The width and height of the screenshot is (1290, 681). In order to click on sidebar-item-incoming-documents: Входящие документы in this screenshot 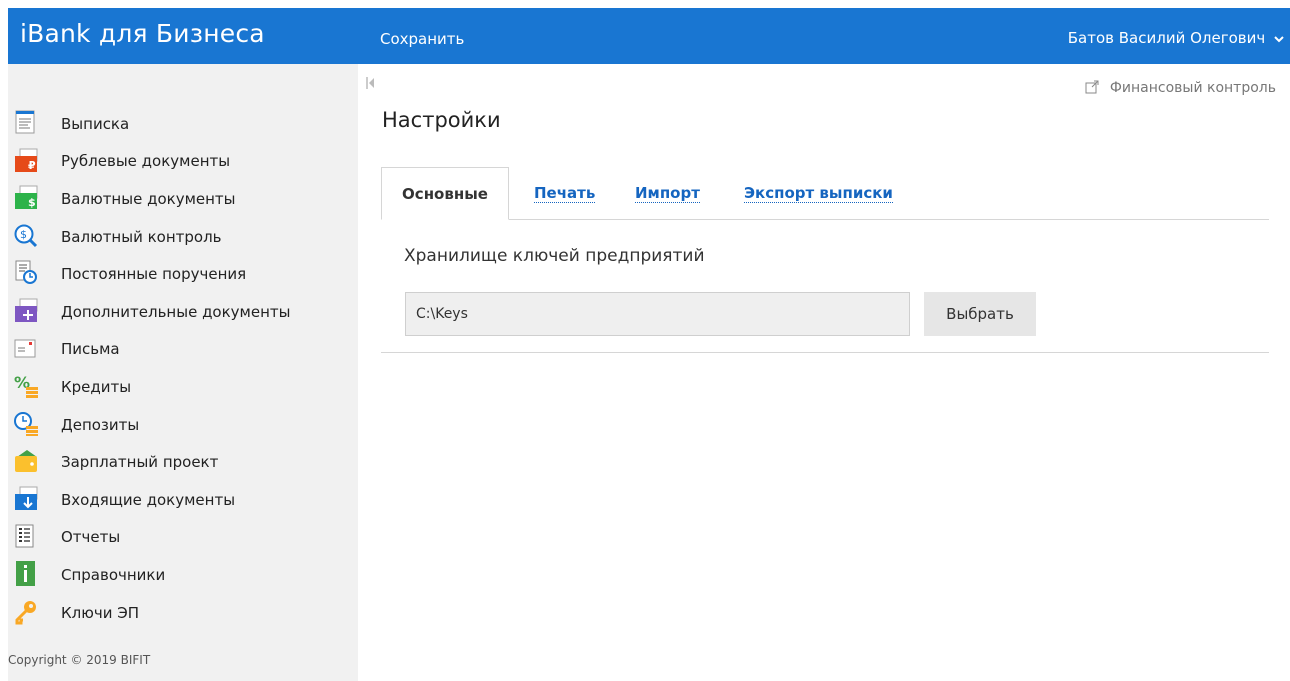, I will do `click(183, 500)`.